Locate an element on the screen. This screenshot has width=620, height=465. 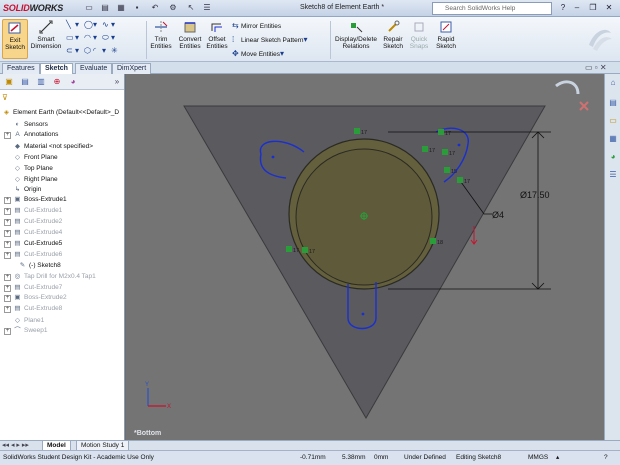
repair-sketch-button: Repair Sketch is located at coordinates (393, 34).